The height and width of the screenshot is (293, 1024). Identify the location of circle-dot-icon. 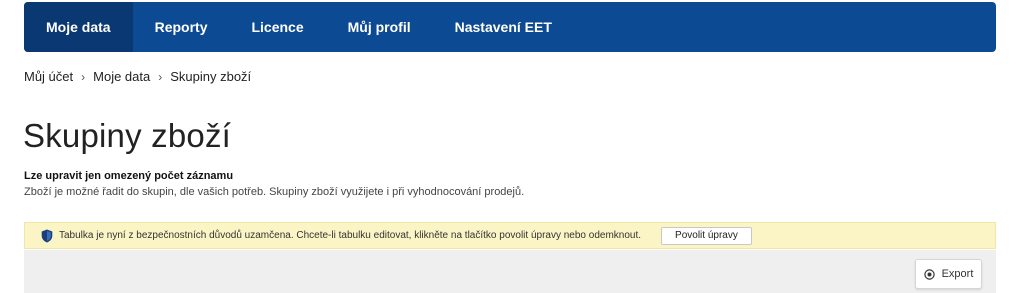
(929, 274).